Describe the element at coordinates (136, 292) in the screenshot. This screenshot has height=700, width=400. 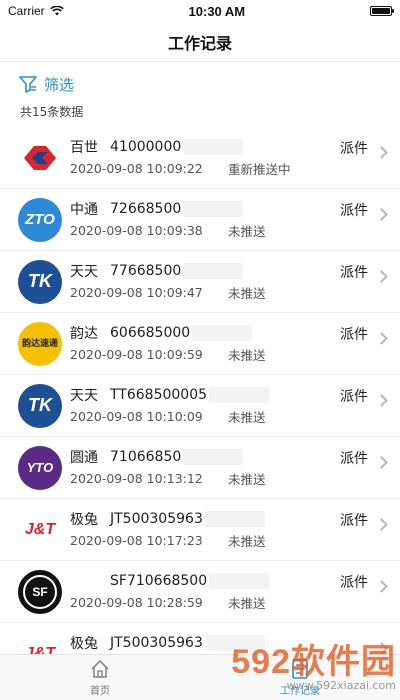
I see `record-time: 2020-09-08 10:09:47` at that location.